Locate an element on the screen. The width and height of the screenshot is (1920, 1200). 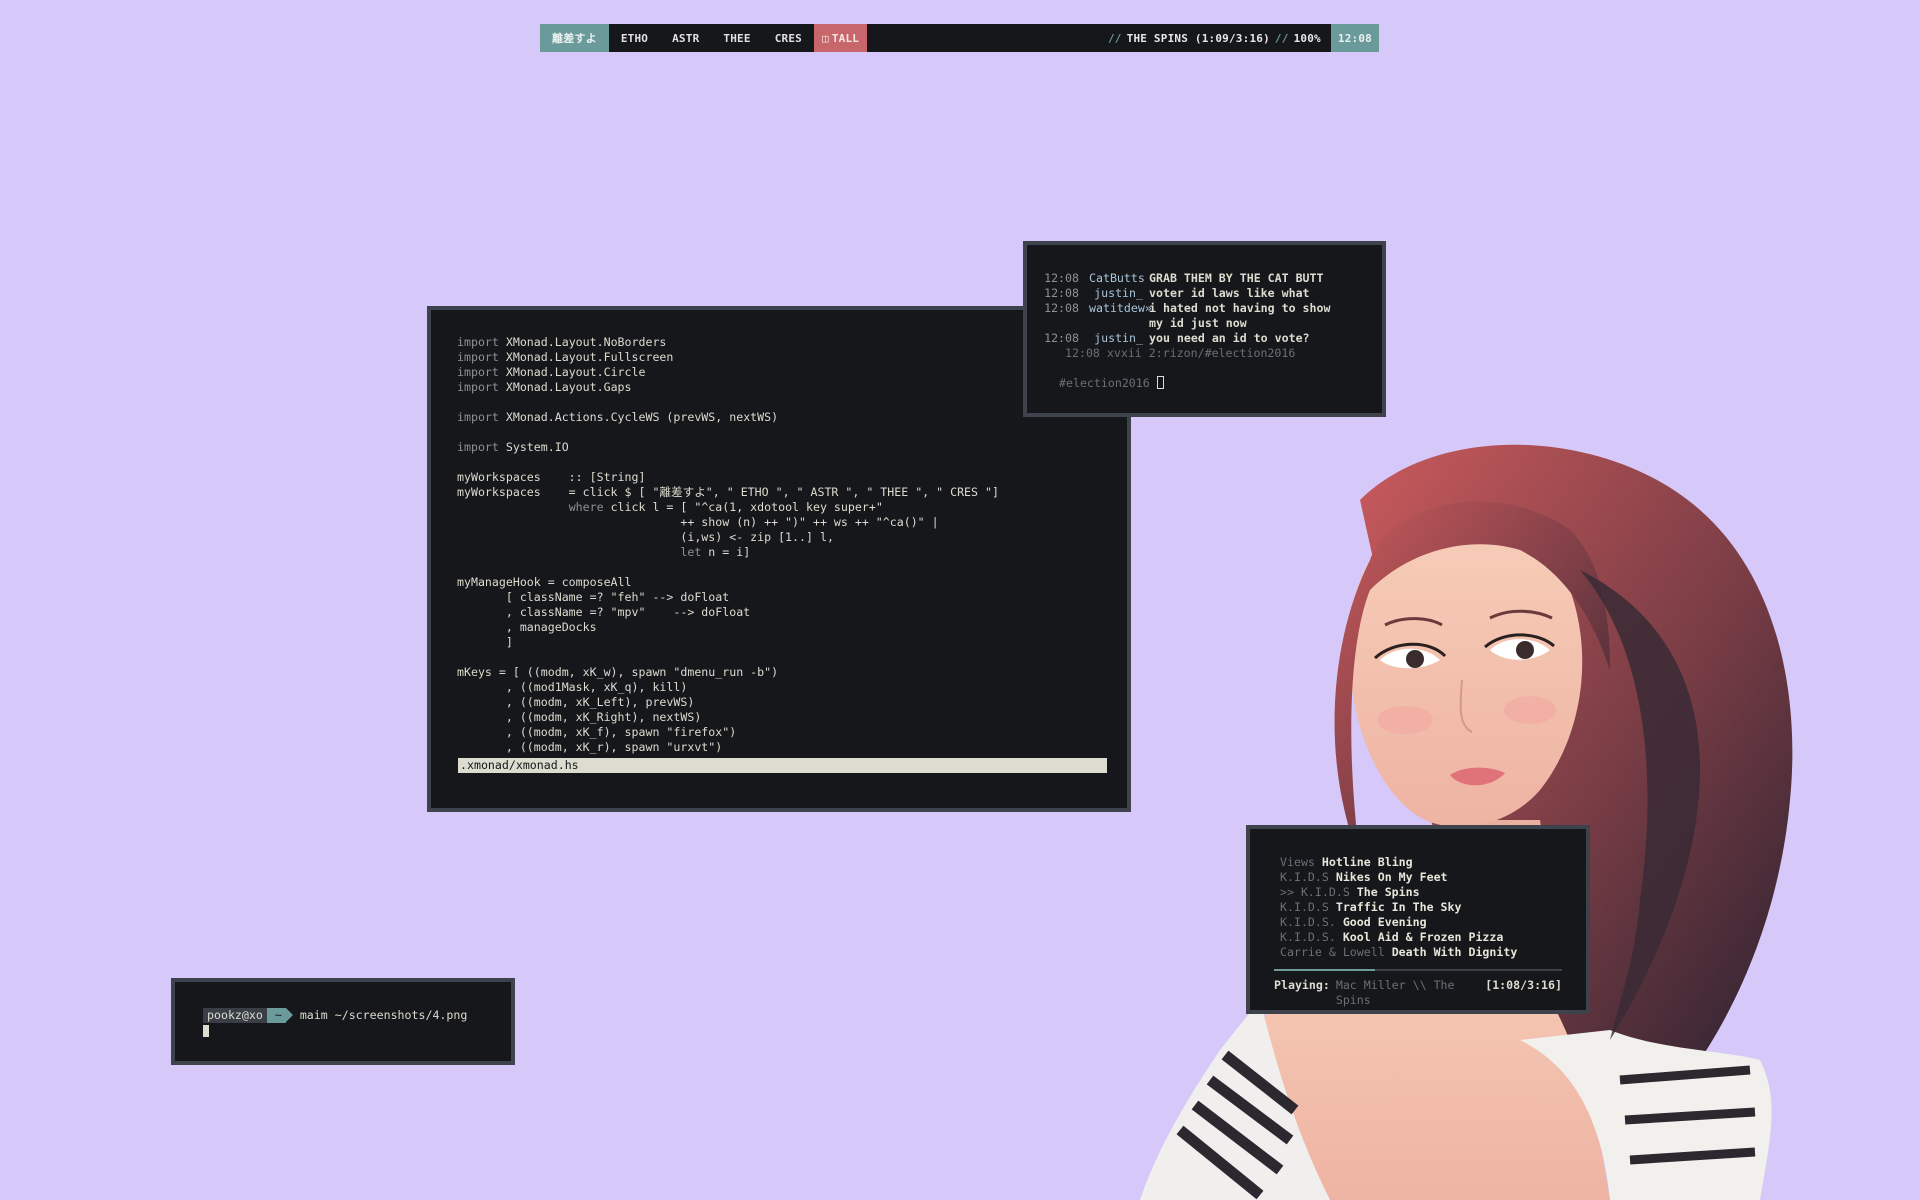
code-line: import XMonad.Layout.Gaps is located at coordinates (544, 387).